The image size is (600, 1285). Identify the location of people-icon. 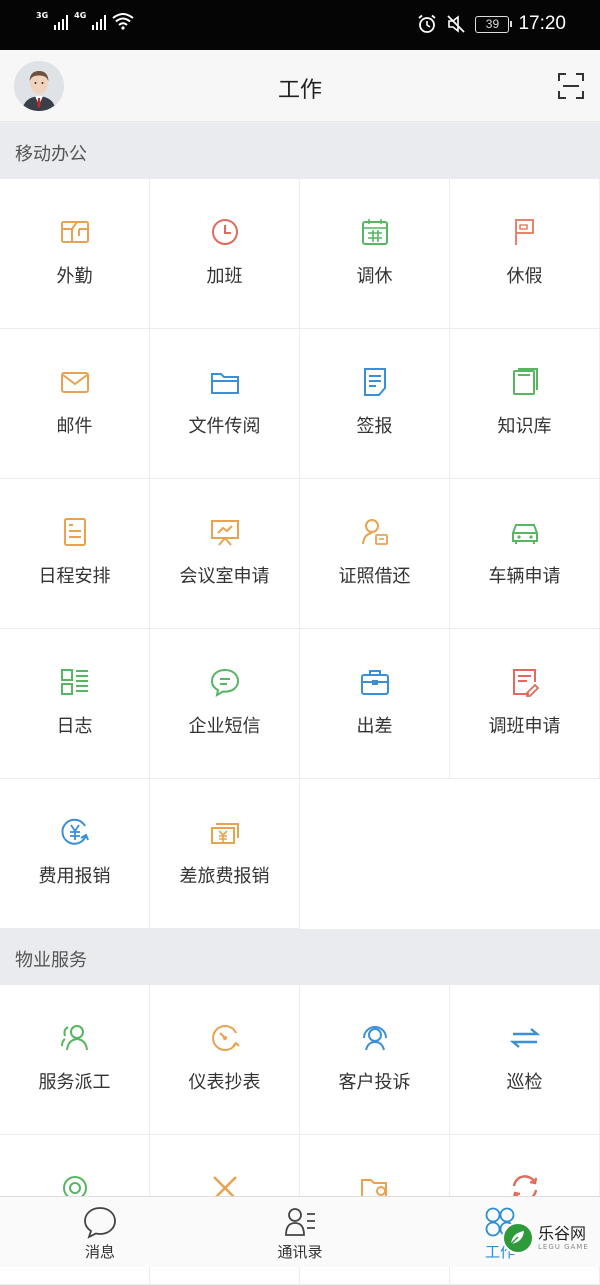
(74, 1038).